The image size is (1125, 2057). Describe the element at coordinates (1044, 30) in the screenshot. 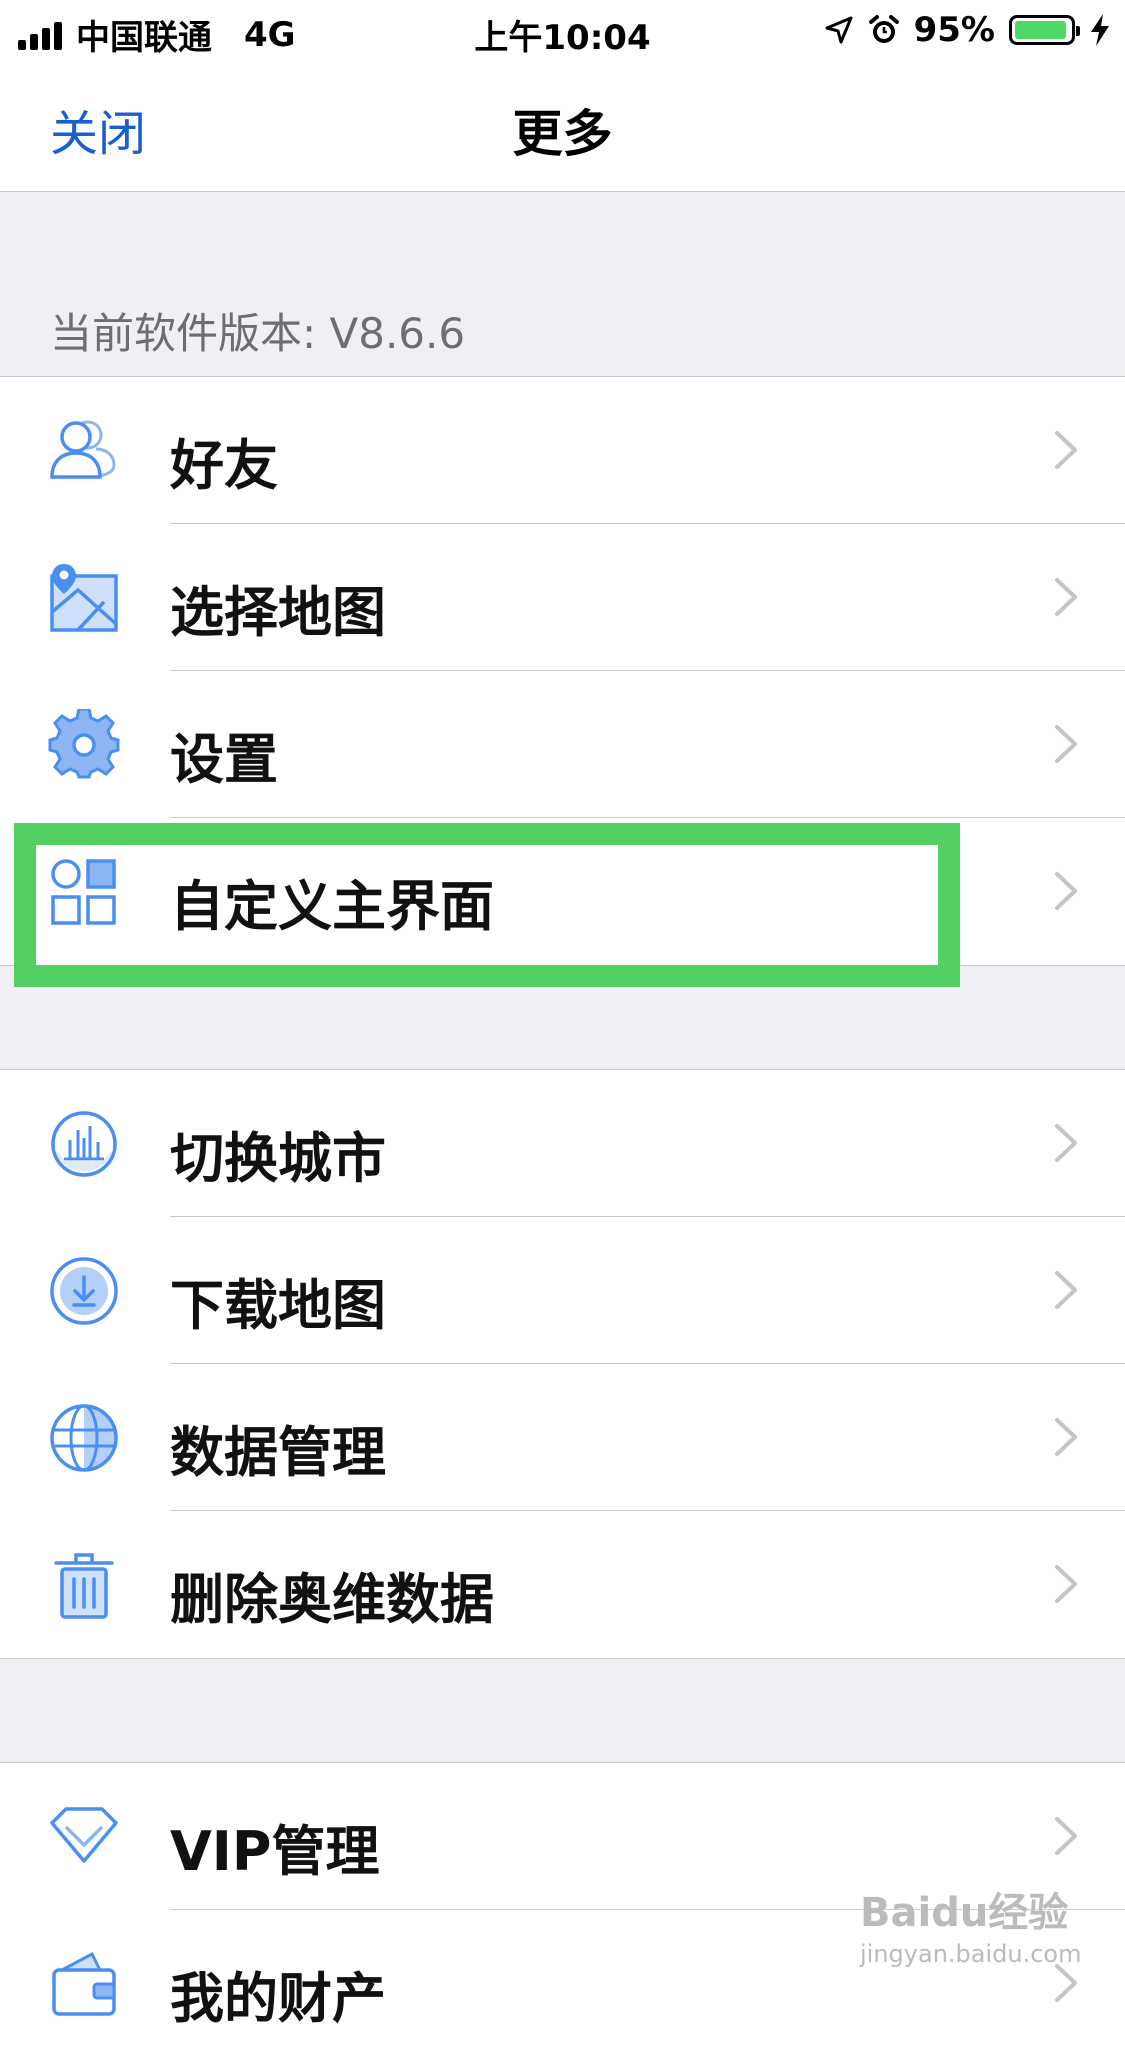

I see `battery-icon` at that location.